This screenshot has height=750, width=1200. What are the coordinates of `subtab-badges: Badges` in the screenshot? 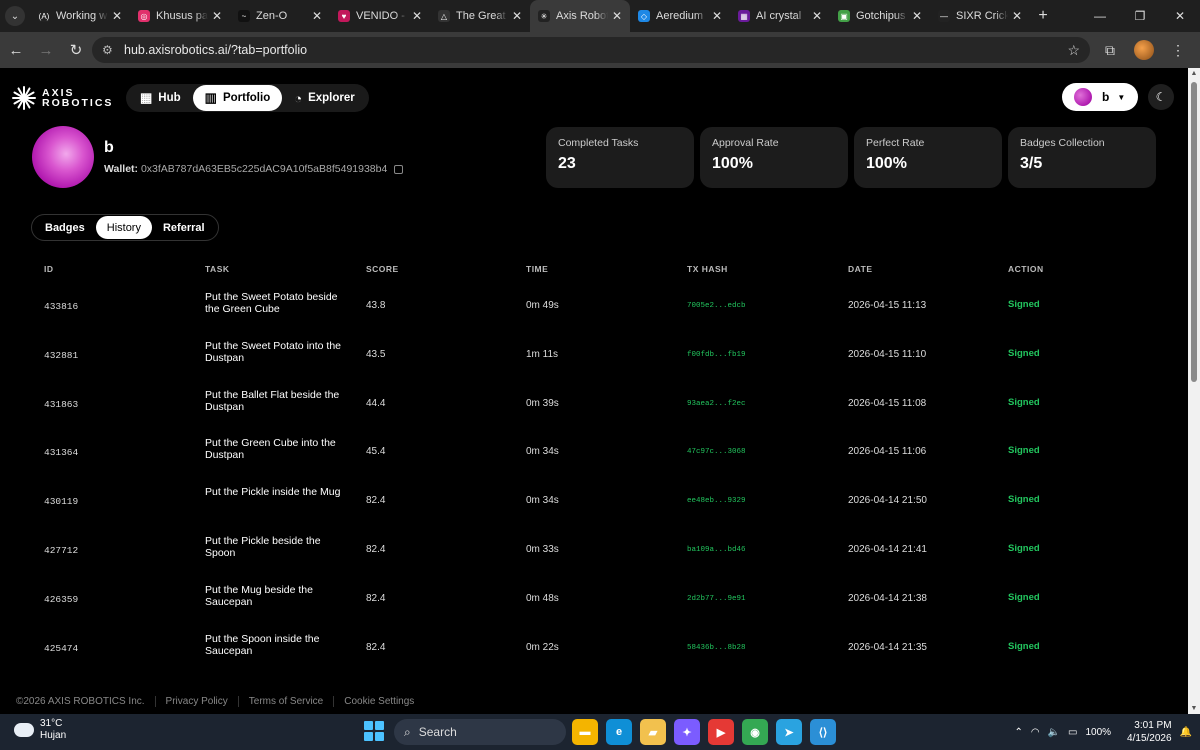 It's located at (65, 227).